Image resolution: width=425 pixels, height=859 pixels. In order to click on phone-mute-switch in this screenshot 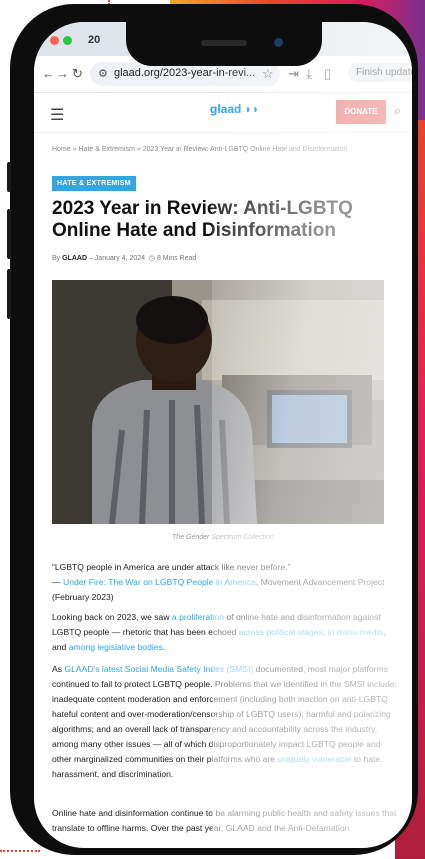, I will do `click(9, 177)`.